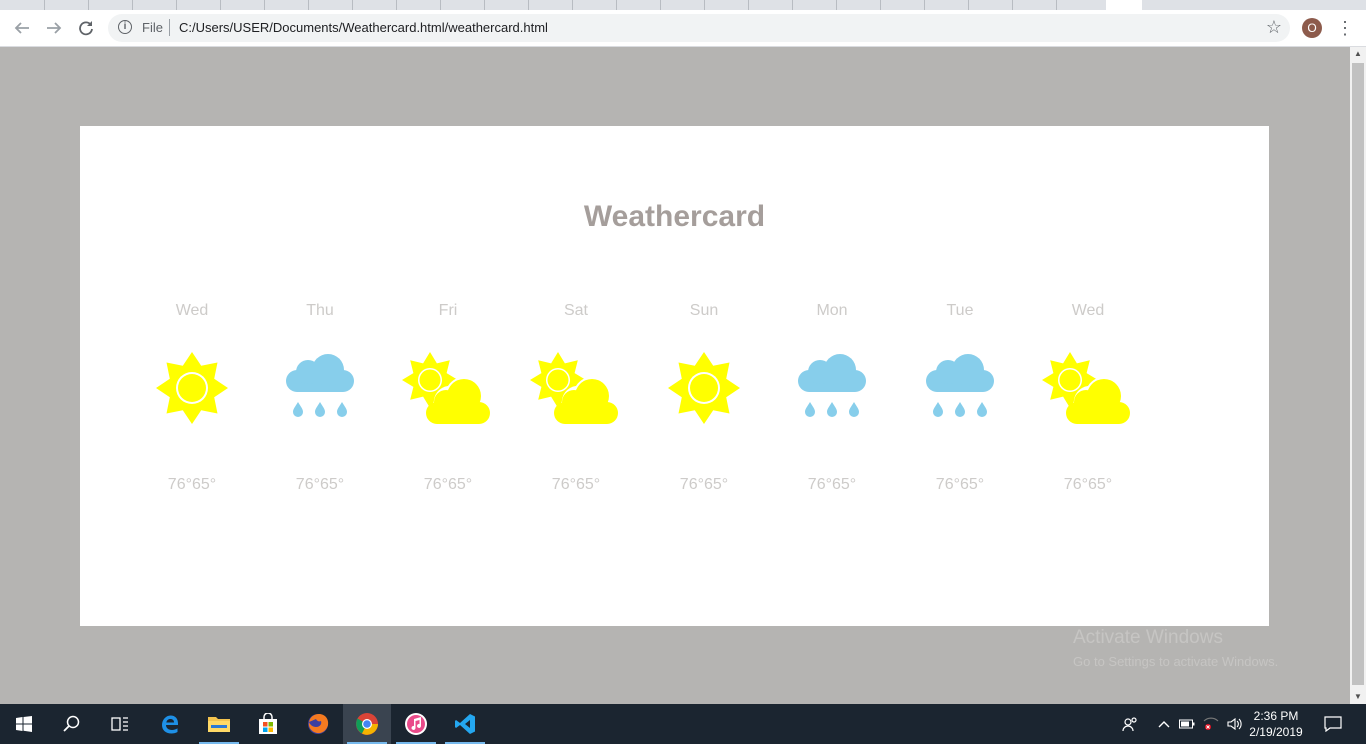 This screenshot has height=744, width=1366. What do you see at coordinates (1276, 724) in the screenshot?
I see `system-clock: 2:36 PM 2/19/2019` at bounding box center [1276, 724].